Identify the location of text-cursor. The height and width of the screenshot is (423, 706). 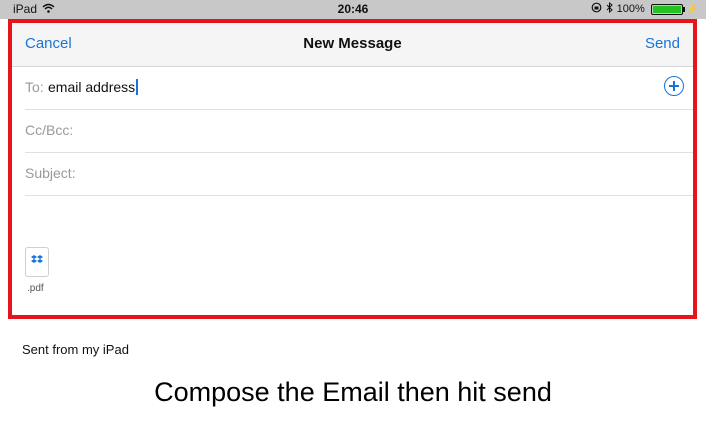
(137, 87).